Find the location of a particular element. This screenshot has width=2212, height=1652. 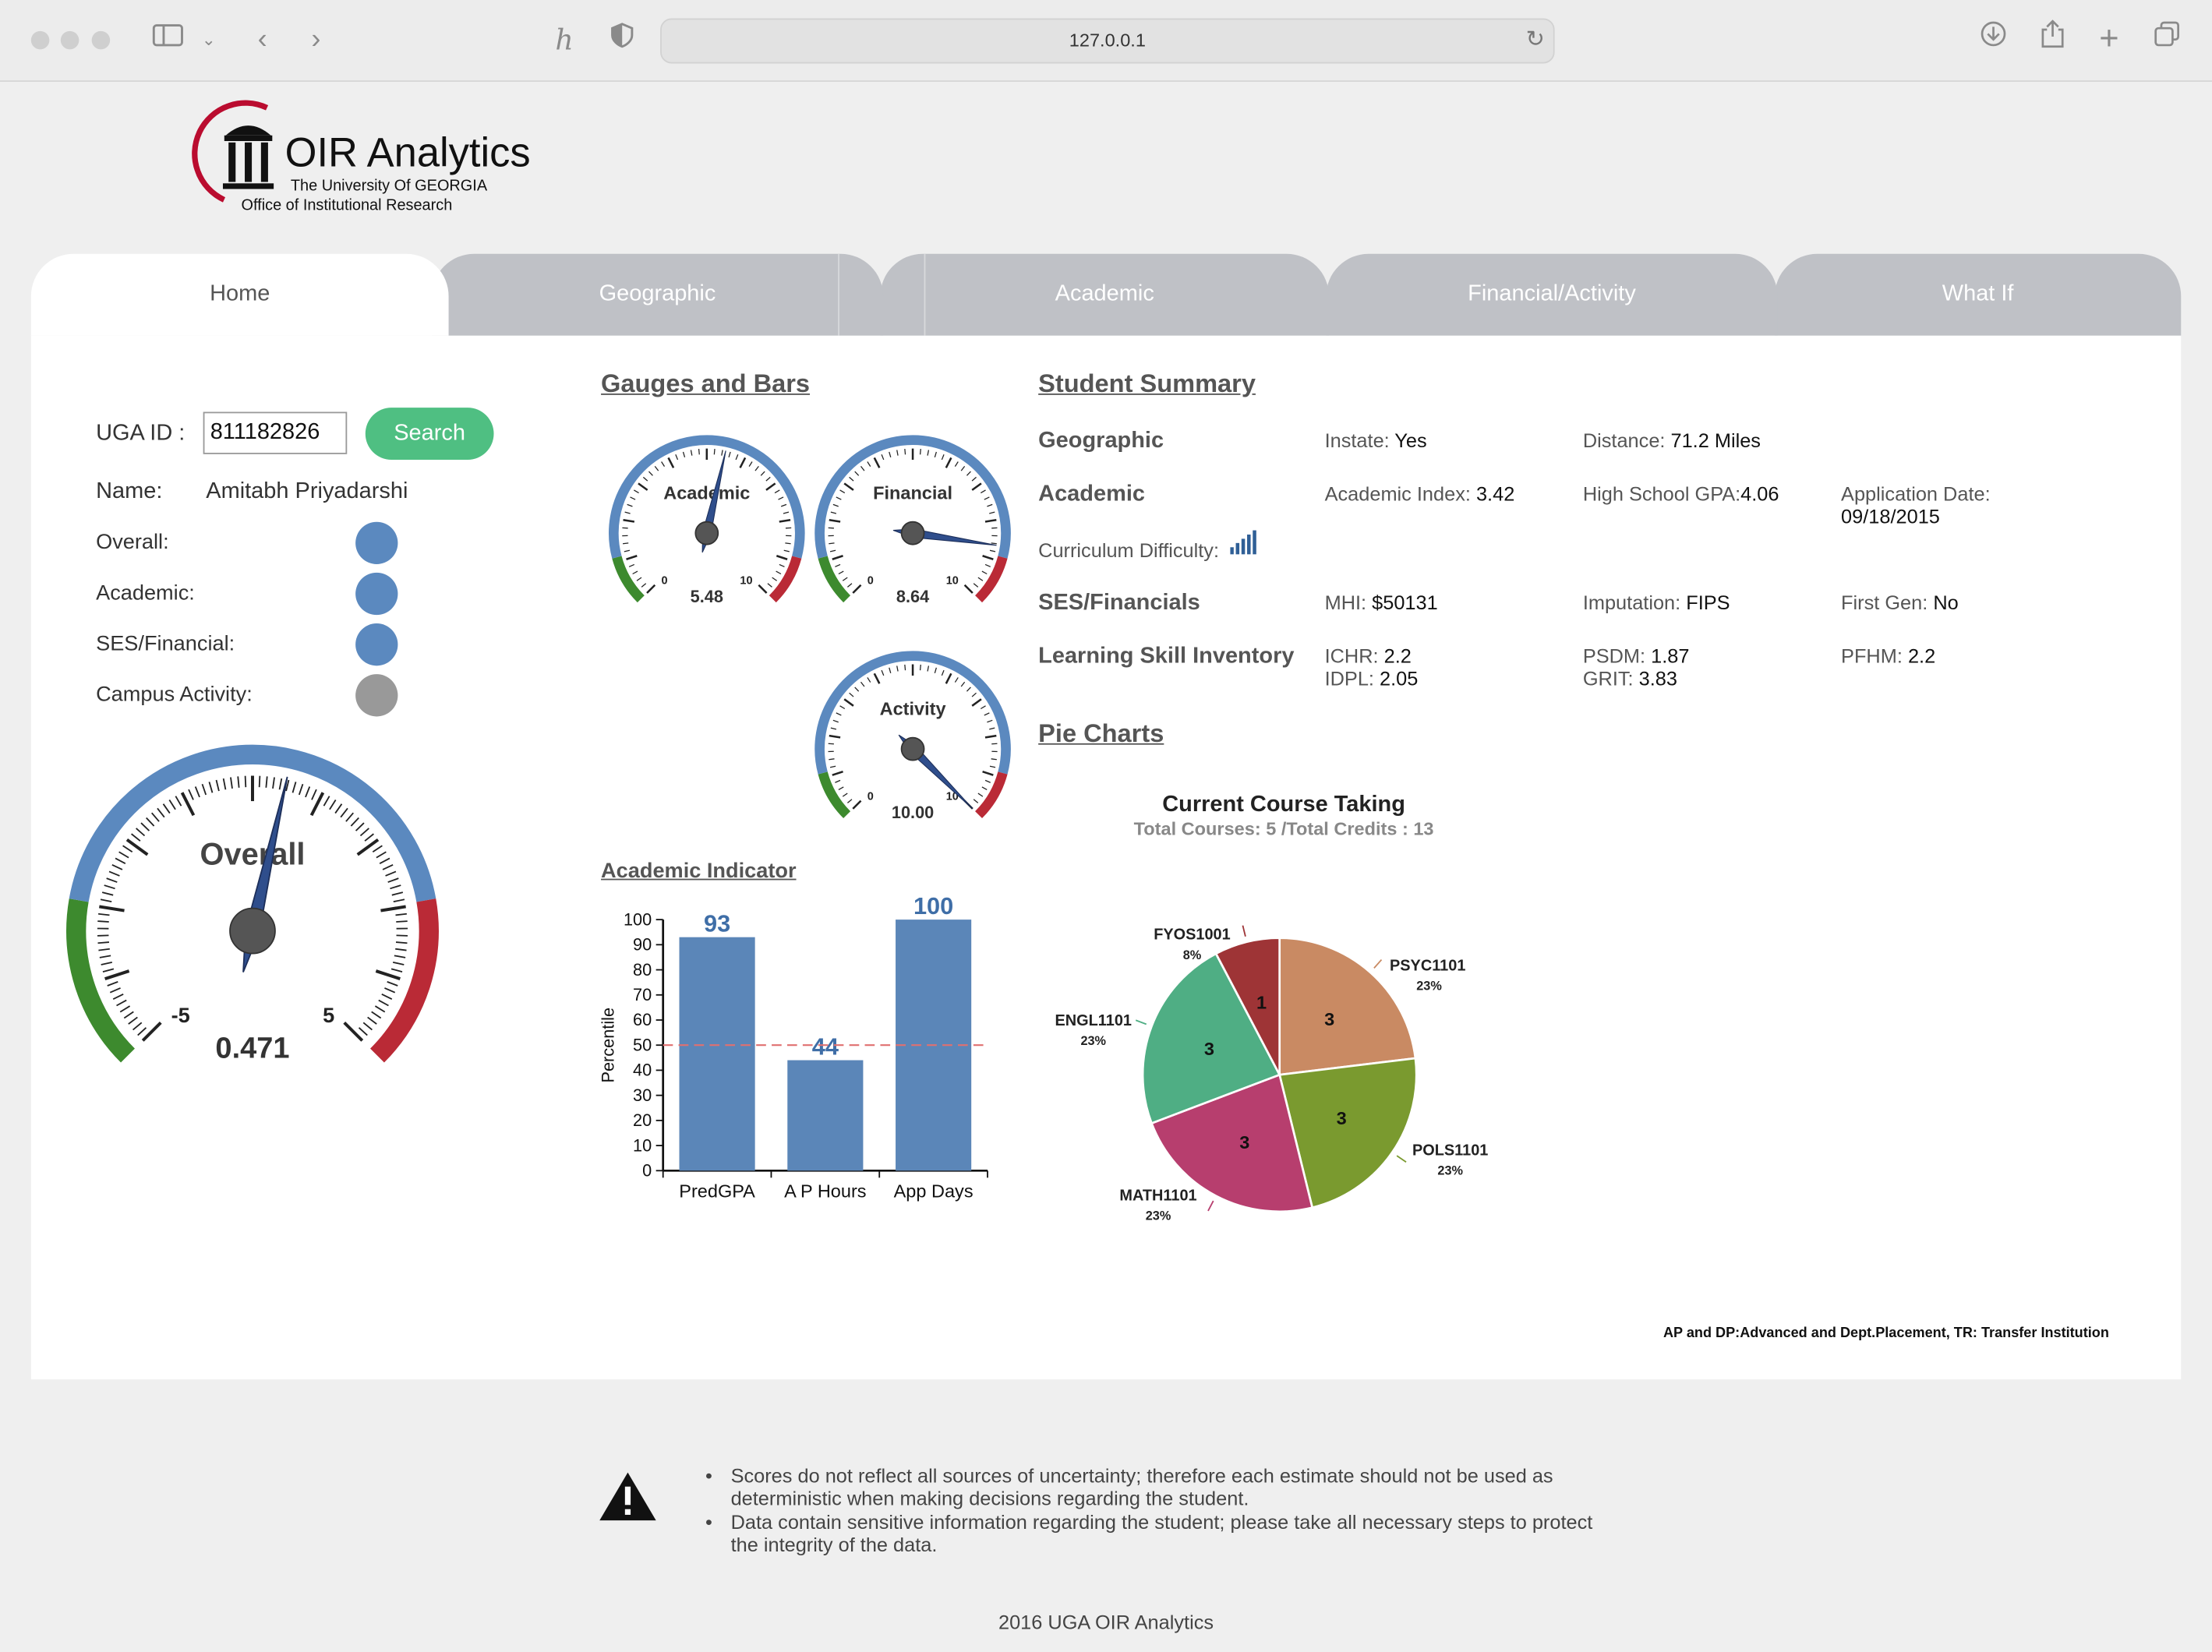

tab-label: Home is located at coordinates (240, 294).